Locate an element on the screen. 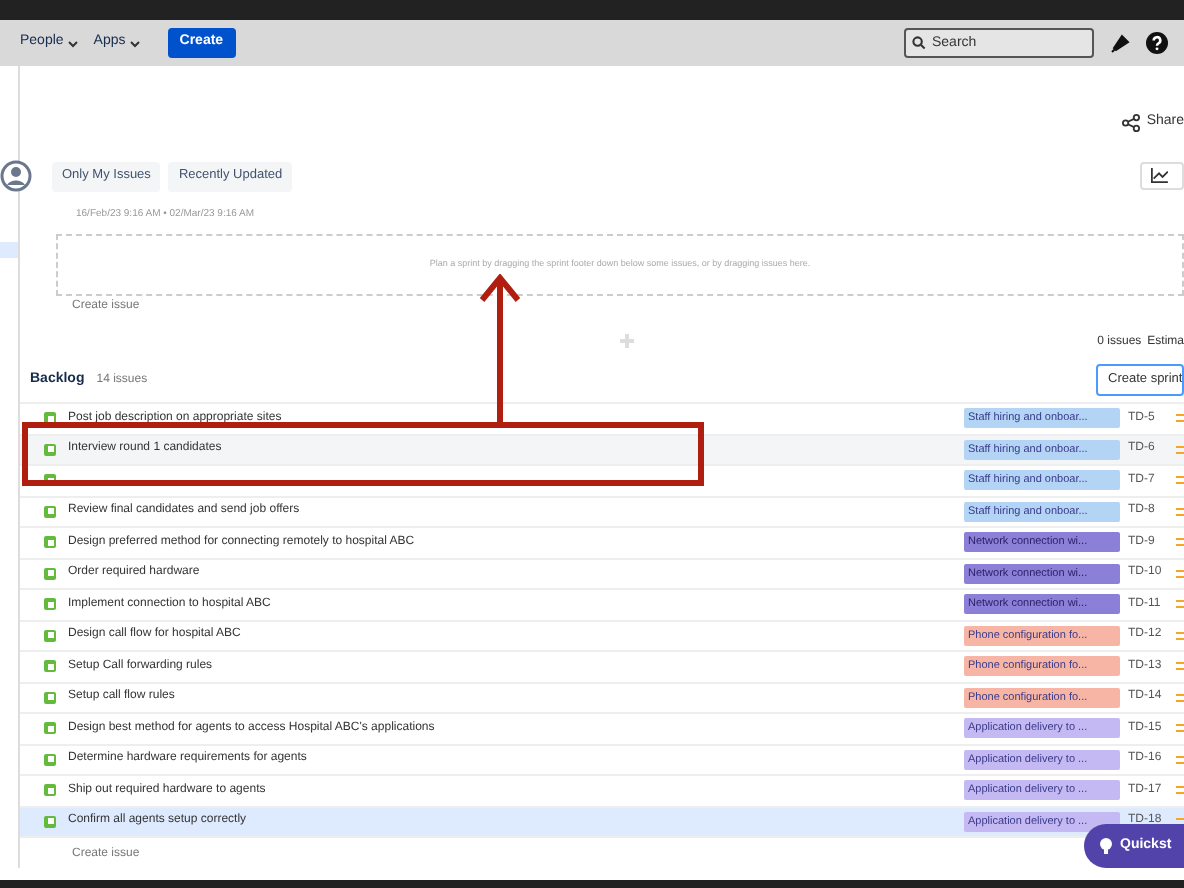 Image resolution: width=1184 pixels, height=888 pixels. insights-button is located at coordinates (1162, 176).